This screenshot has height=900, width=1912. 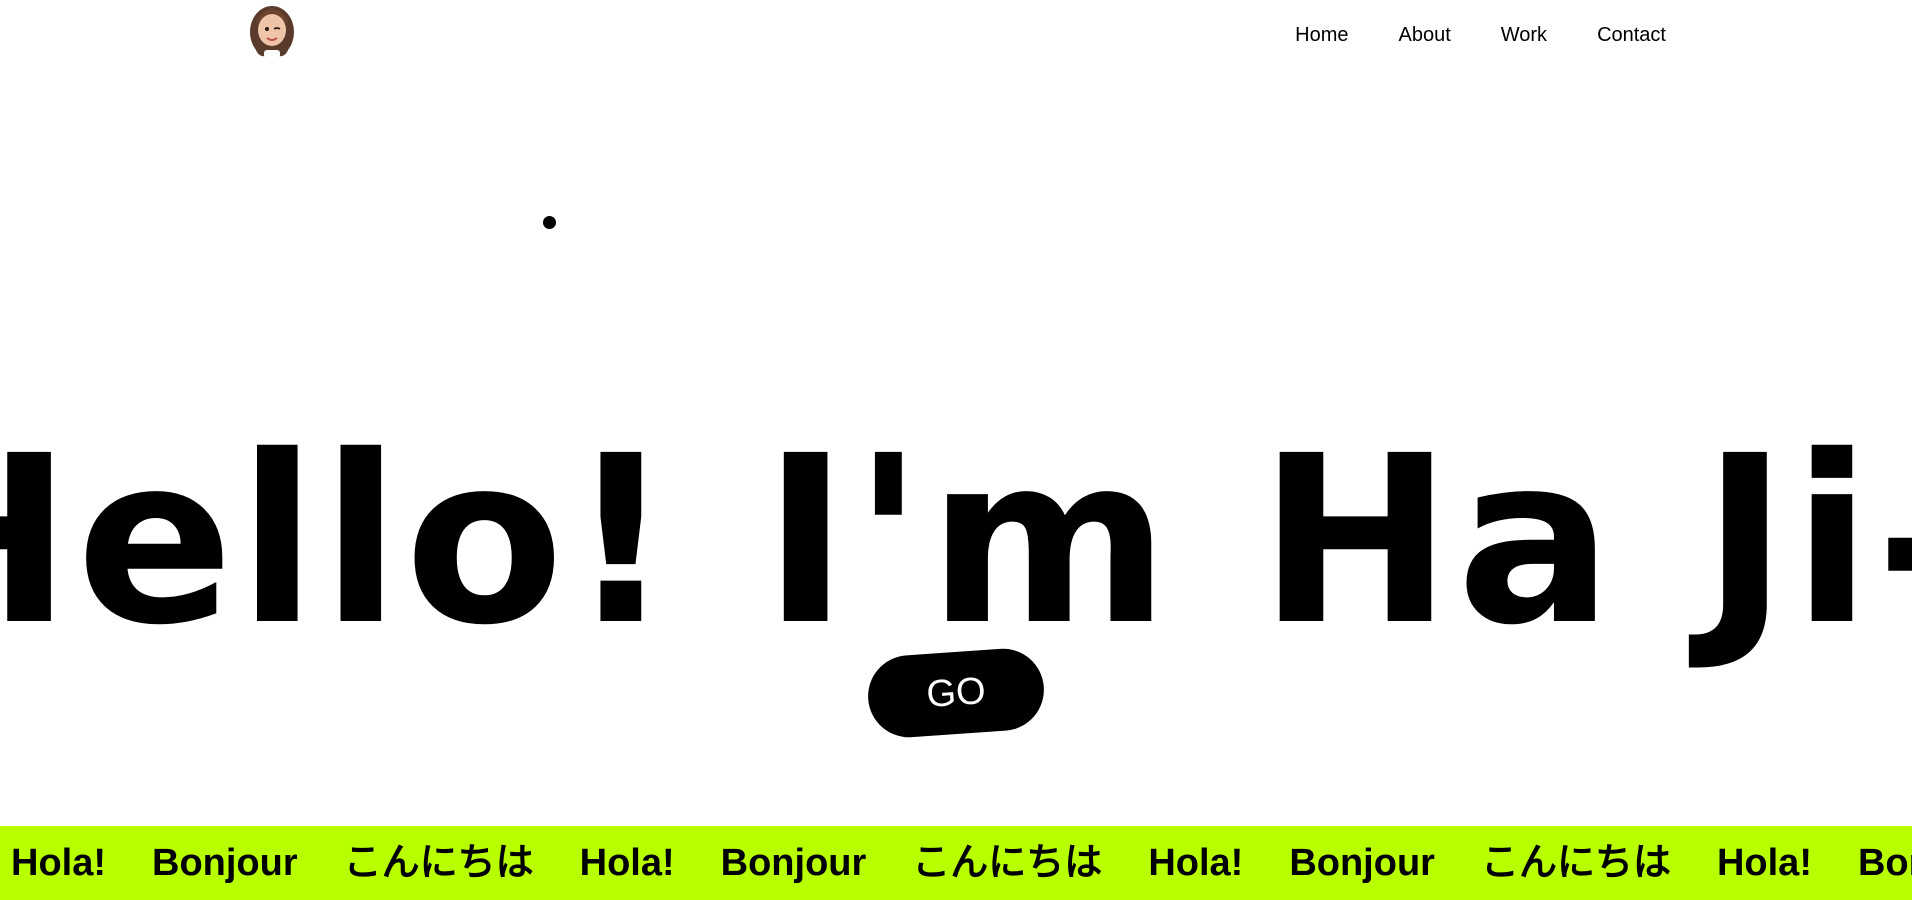 What do you see at coordinates (549, 222) in the screenshot?
I see `cursor-dot` at bounding box center [549, 222].